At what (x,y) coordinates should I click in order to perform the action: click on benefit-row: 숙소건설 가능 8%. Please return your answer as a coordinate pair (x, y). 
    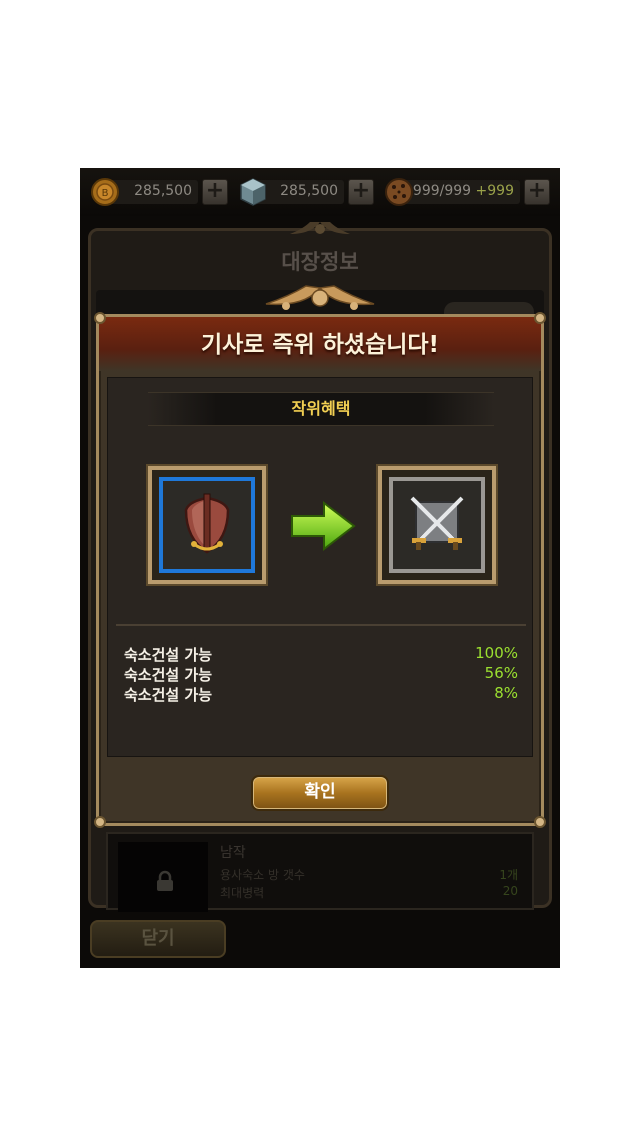
    Looking at the image, I should click on (321, 694).